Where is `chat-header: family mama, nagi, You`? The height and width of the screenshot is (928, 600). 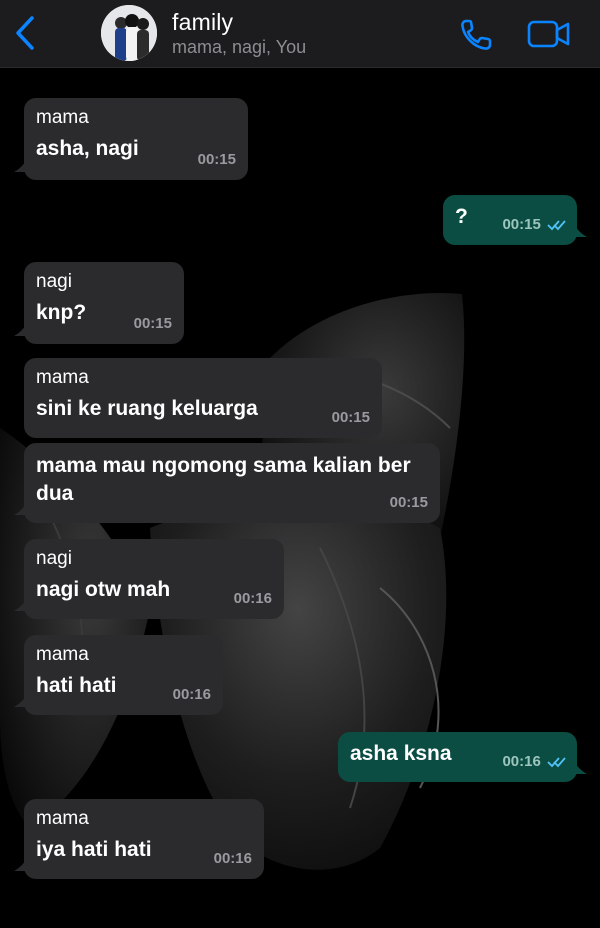 chat-header: family mama, nagi, You is located at coordinates (300, 34).